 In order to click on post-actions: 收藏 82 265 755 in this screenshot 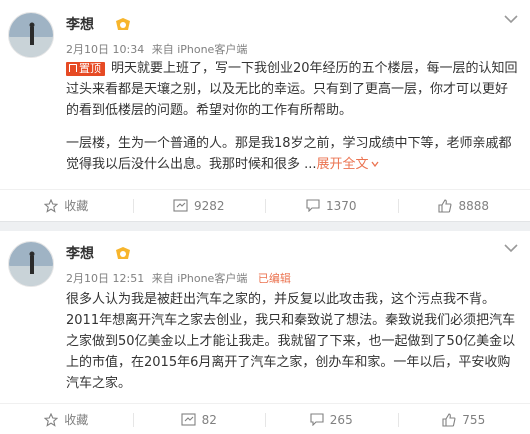, I will do `click(265, 418)`.